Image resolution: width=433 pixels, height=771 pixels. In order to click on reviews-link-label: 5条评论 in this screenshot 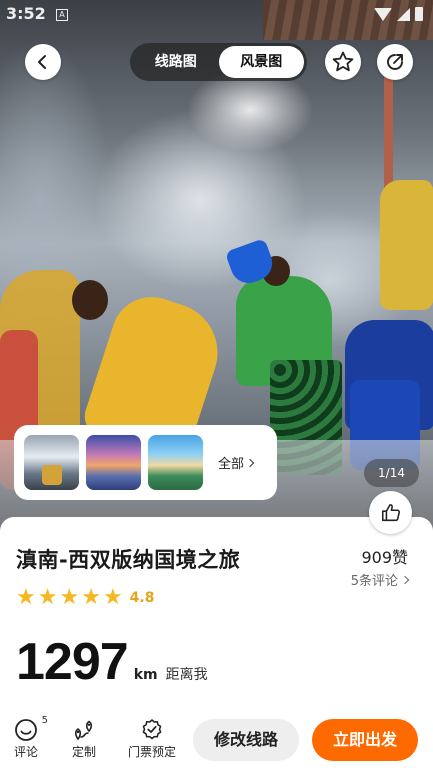, I will do `click(374, 581)`.